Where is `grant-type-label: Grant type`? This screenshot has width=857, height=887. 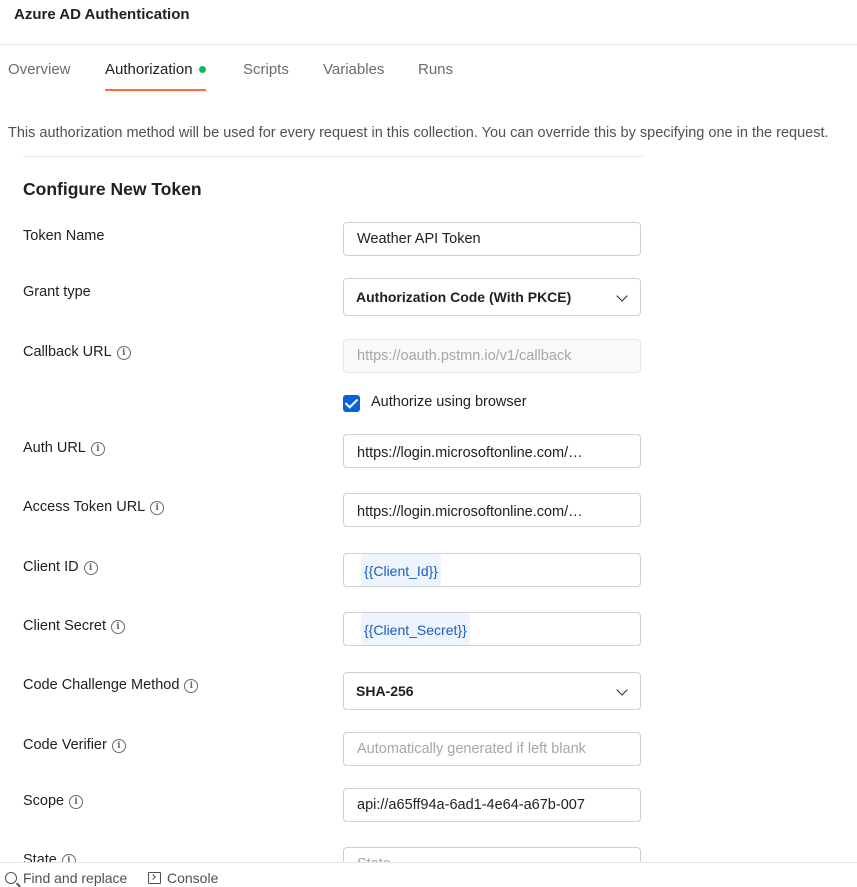
grant-type-label: Grant type is located at coordinates (57, 292).